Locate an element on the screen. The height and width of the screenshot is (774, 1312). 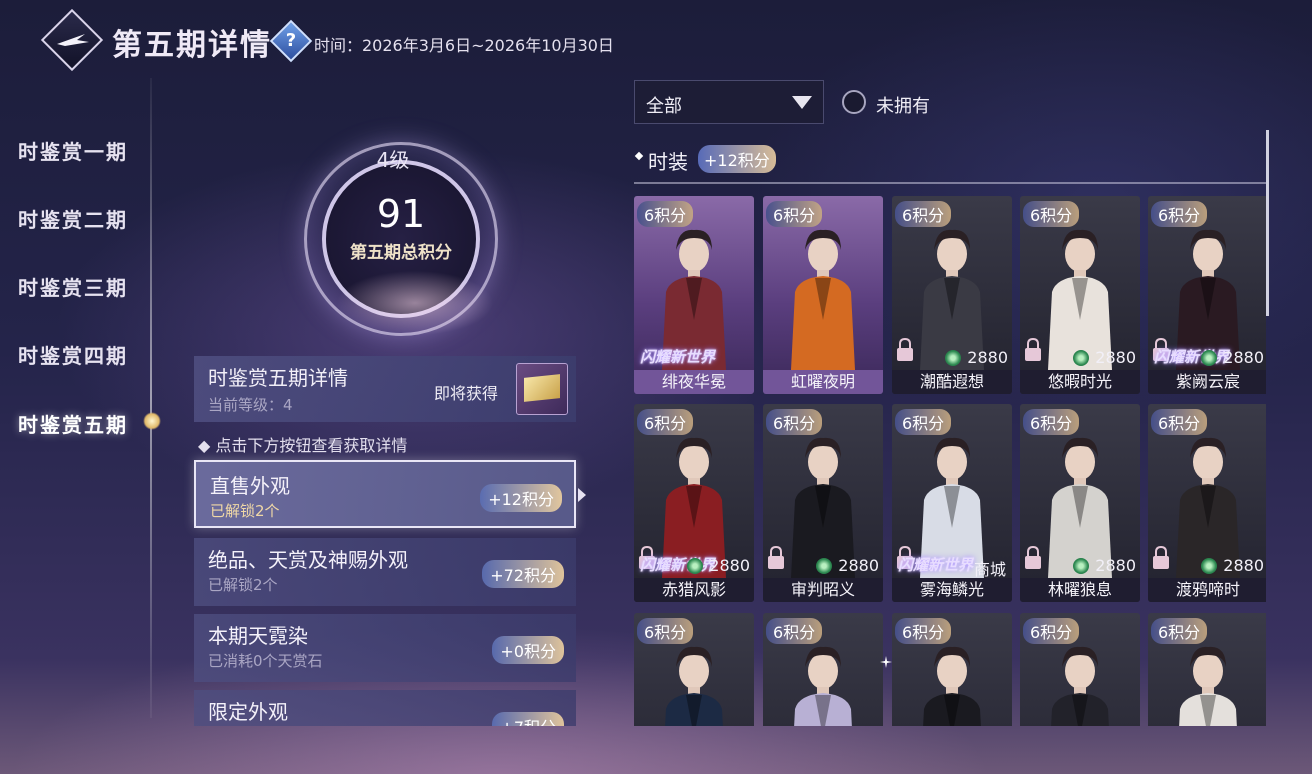
category-direct-sale: 直售外观 已解锁2个 +12积分 is located at coordinates (385, 494).